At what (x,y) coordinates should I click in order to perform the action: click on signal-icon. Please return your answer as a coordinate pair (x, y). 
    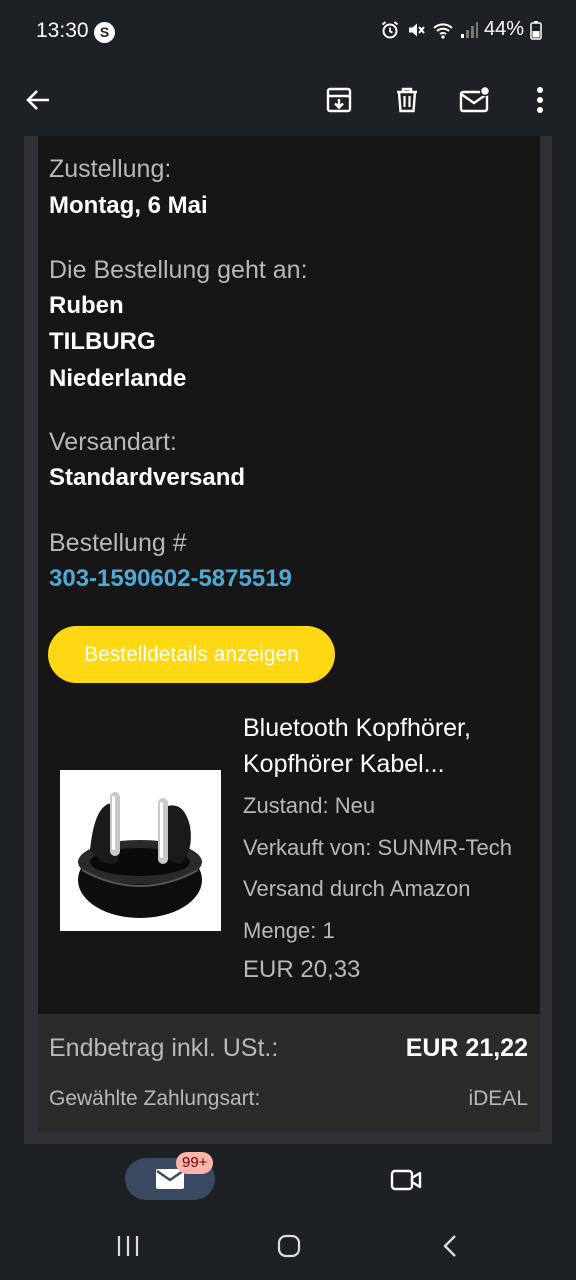
    Looking at the image, I should click on (469, 29).